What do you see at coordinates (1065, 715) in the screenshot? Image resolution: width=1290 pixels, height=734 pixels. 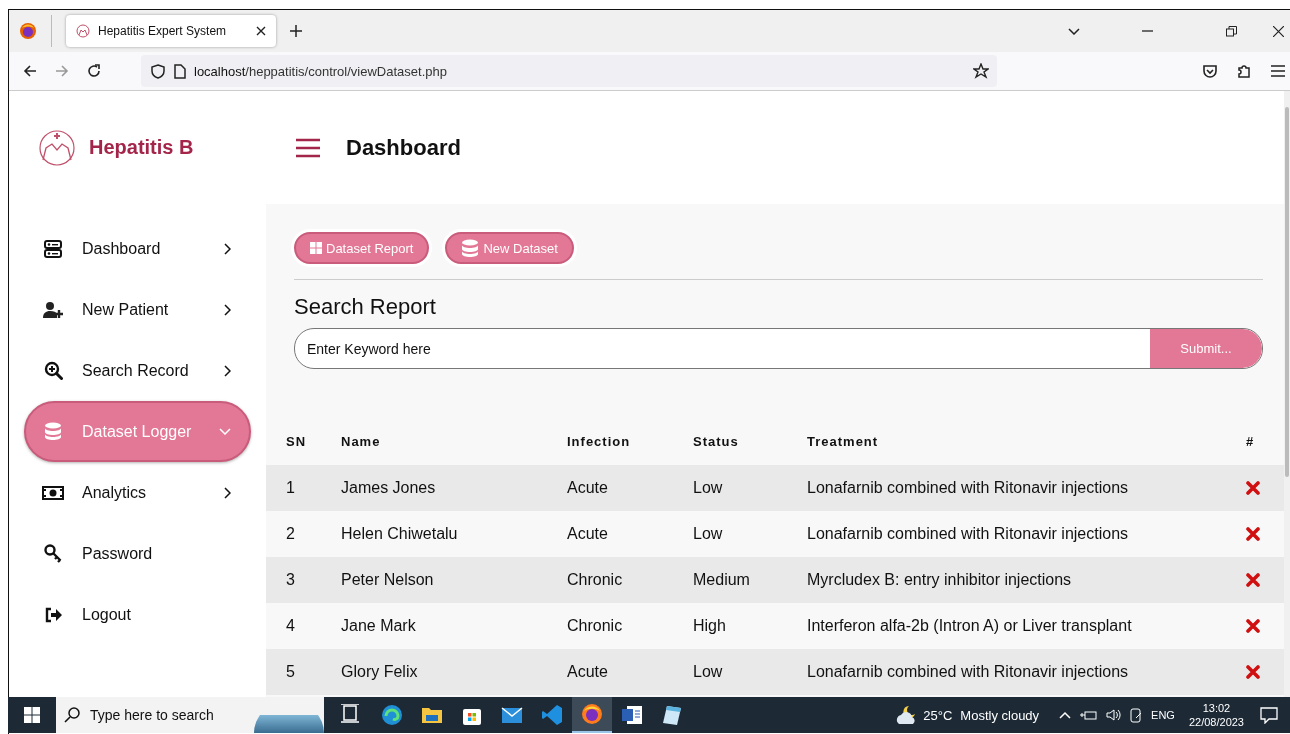 I see `caret-up-icon` at bounding box center [1065, 715].